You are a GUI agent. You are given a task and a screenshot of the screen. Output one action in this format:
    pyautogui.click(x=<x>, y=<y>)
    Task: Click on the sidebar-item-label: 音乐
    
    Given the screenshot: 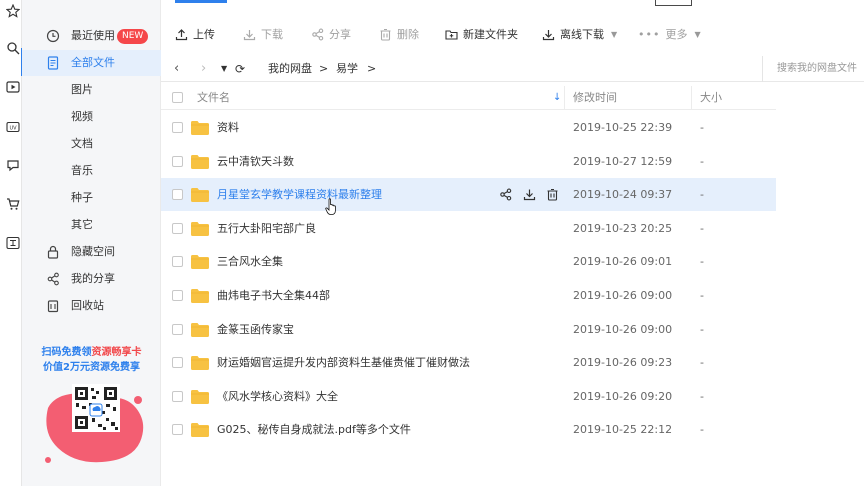 What is the action you would take?
    pyautogui.click(x=82, y=170)
    